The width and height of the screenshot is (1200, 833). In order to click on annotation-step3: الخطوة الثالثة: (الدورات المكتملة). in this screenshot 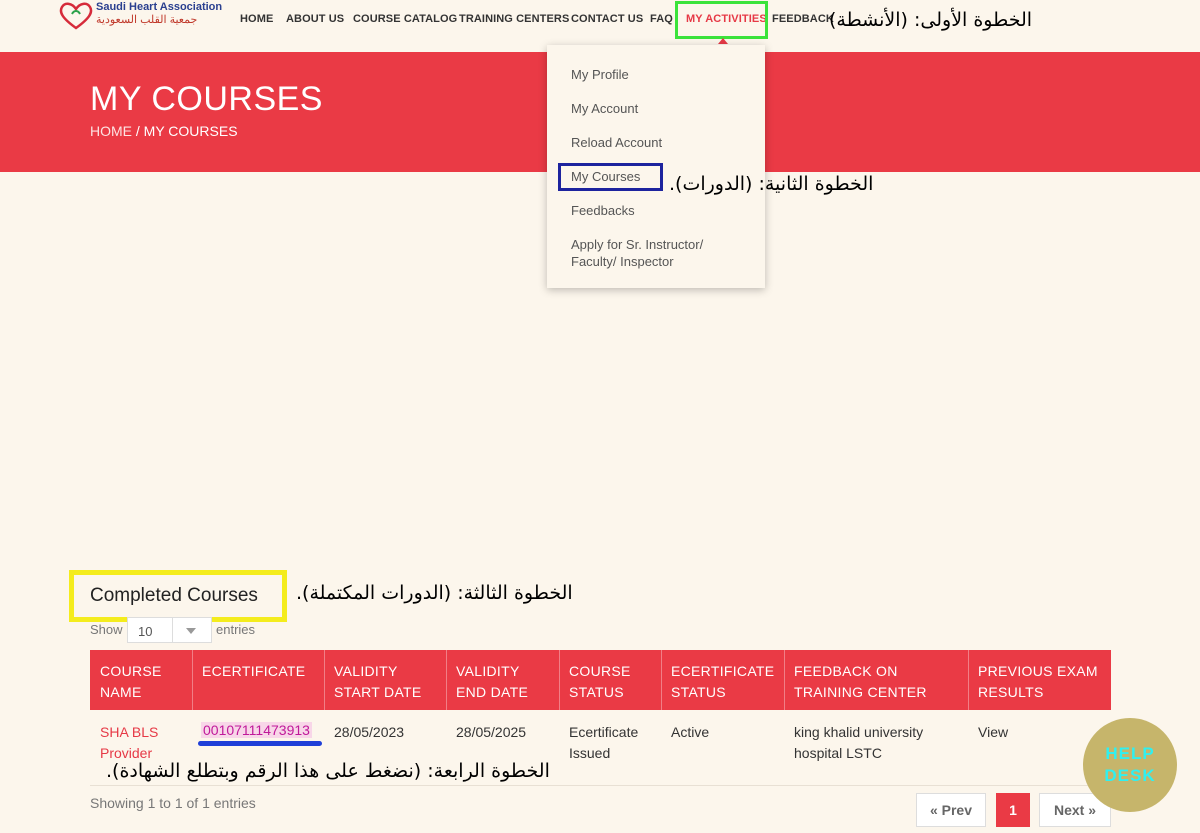, I will do `click(434, 593)`.